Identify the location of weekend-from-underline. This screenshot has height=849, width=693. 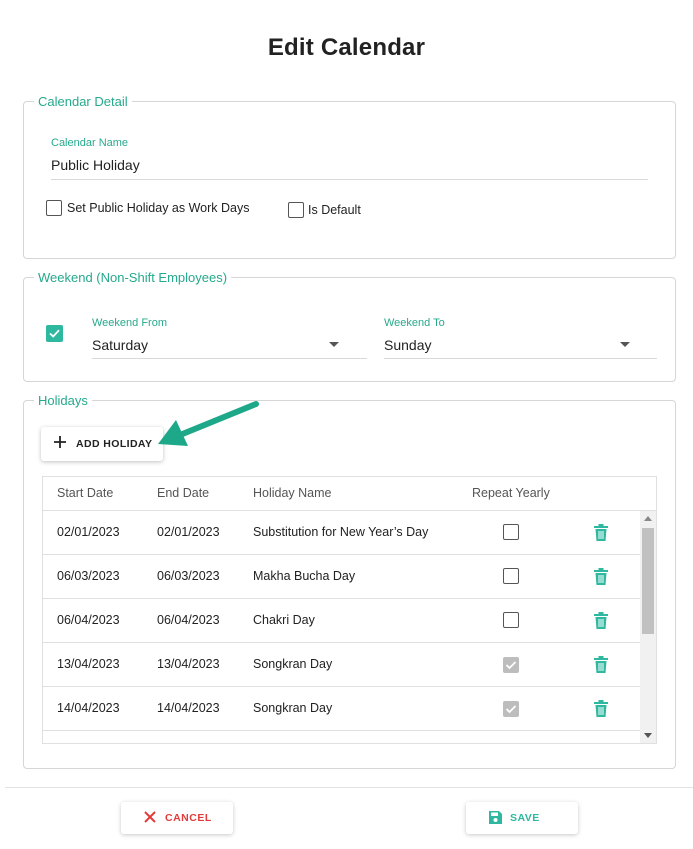
(229, 358).